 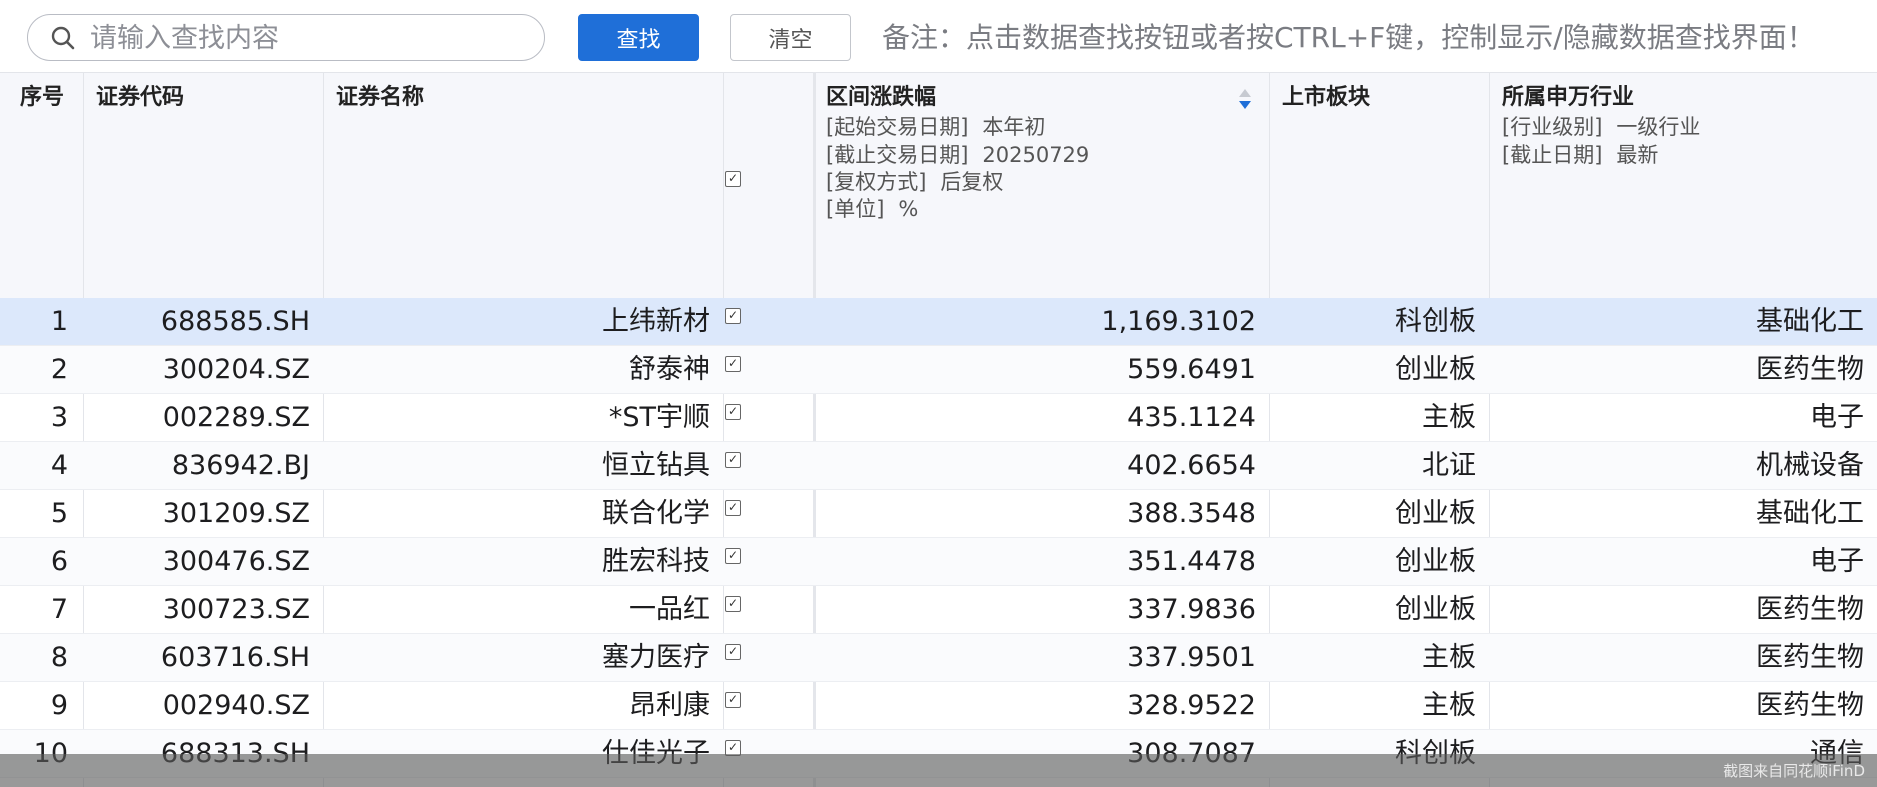 I want to click on table-row: 9 002940.SZ 昂利康 ✓ 328.9522 主板 医药生物, so click(x=938, y=706).